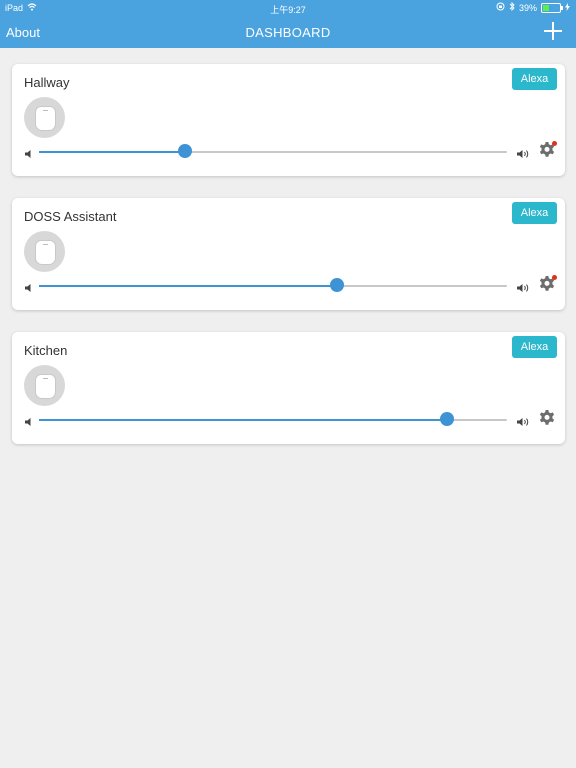 This screenshot has height=768, width=576. What do you see at coordinates (500, 7) in the screenshot?
I see `rotation-lock-icon` at bounding box center [500, 7].